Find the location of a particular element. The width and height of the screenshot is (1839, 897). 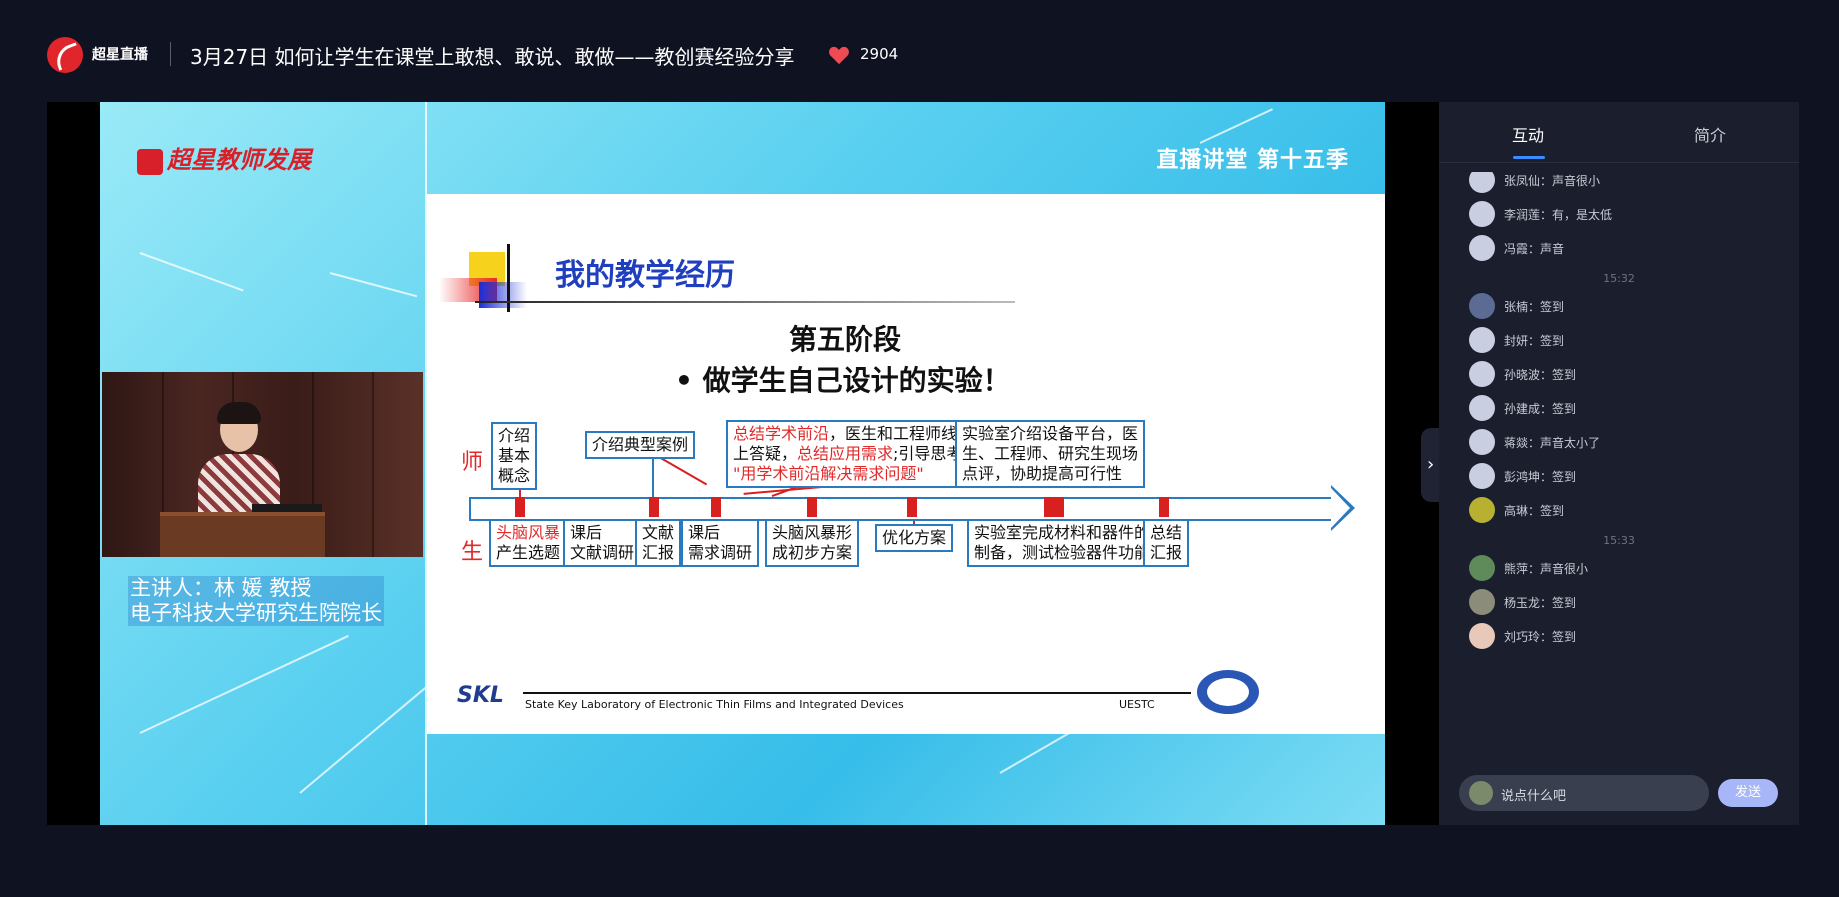

skl-logo: SKL is located at coordinates (480, 695).